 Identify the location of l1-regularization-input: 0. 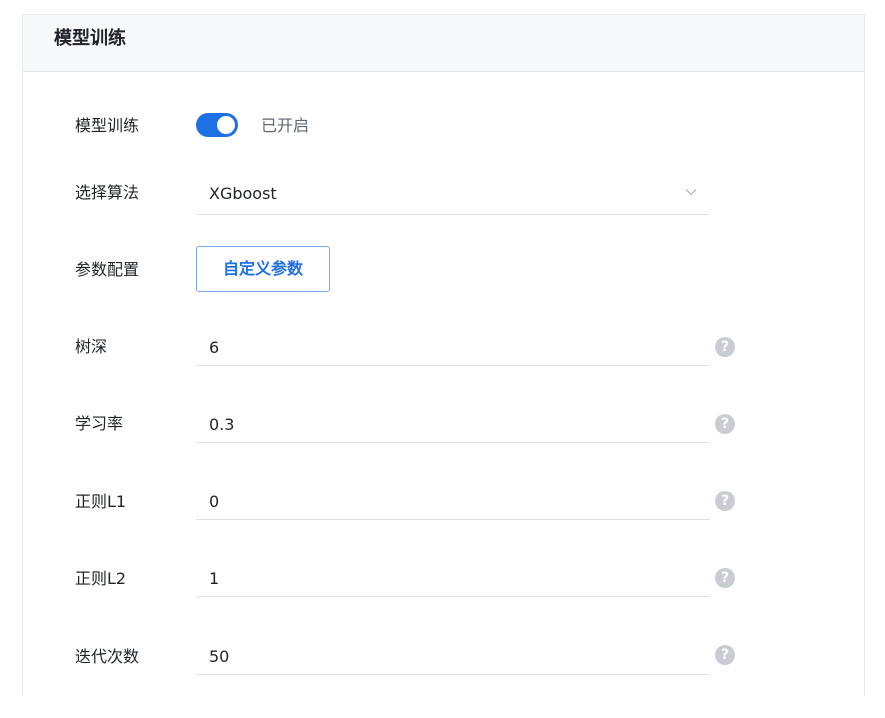
(453, 502).